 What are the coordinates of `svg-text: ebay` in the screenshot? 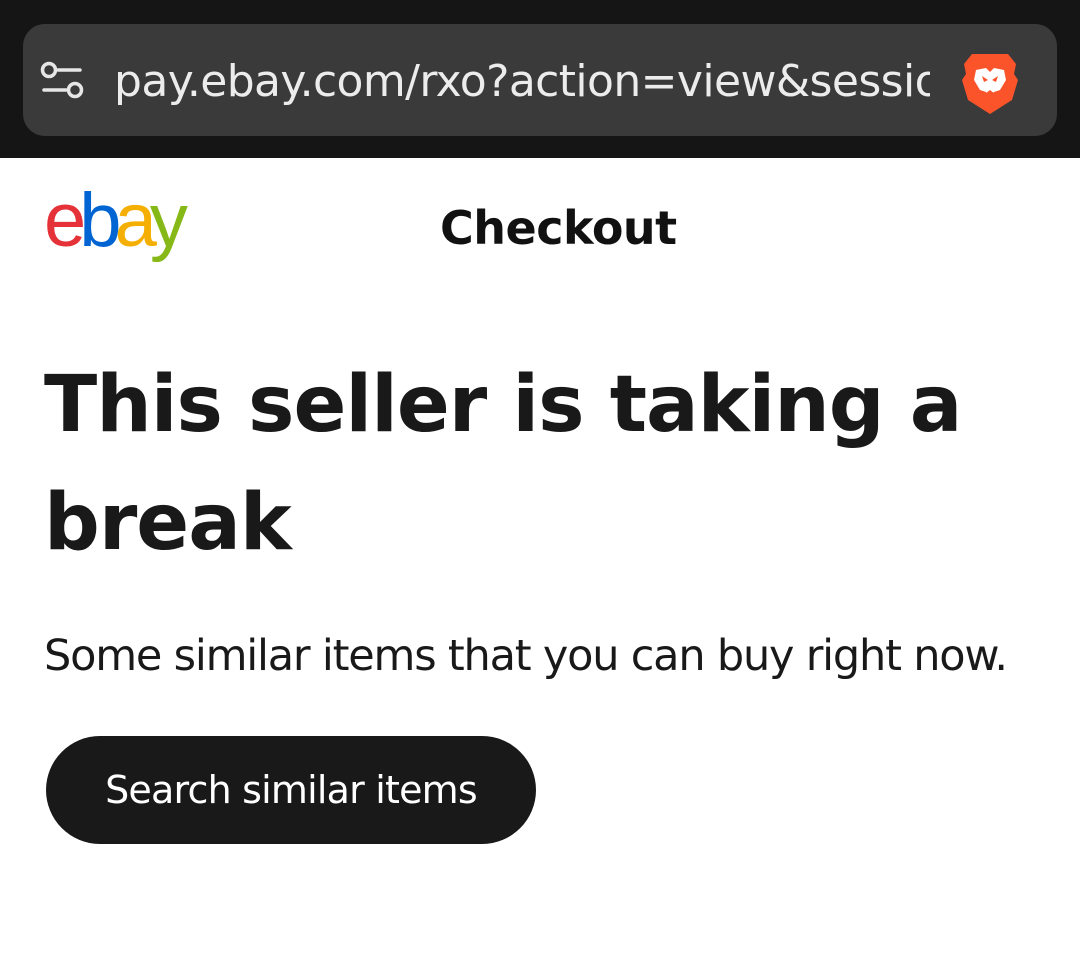 It's located at (116, 225).